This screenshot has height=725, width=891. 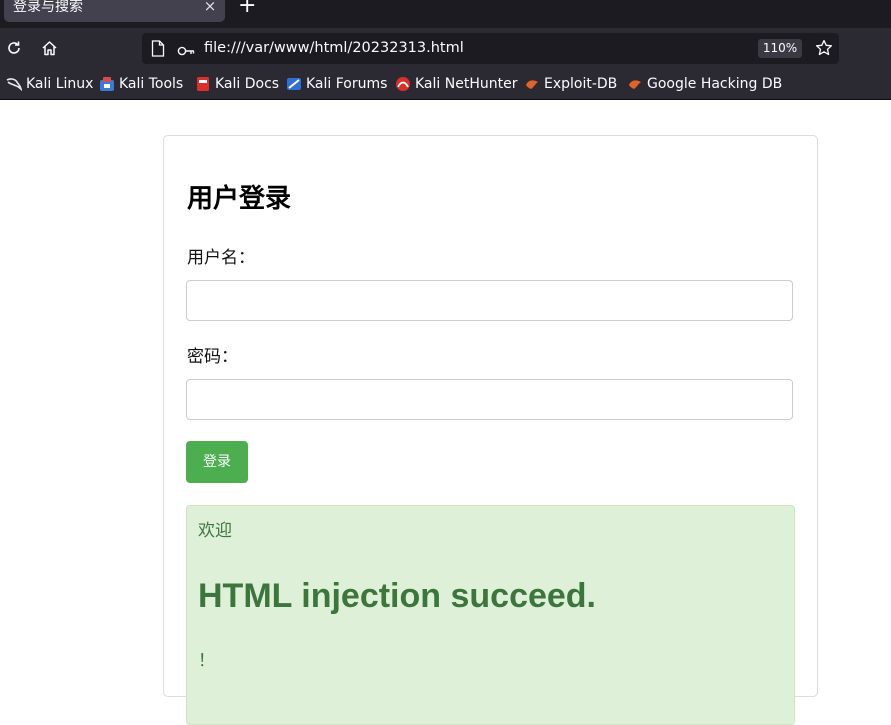 What do you see at coordinates (212, 357) in the screenshot?
I see `password-label: 密码：` at bounding box center [212, 357].